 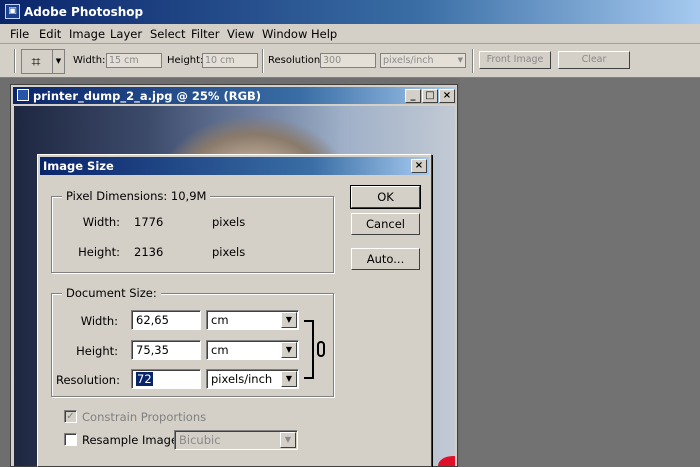 I want to click on resolution-field: 300, so click(x=348, y=60).